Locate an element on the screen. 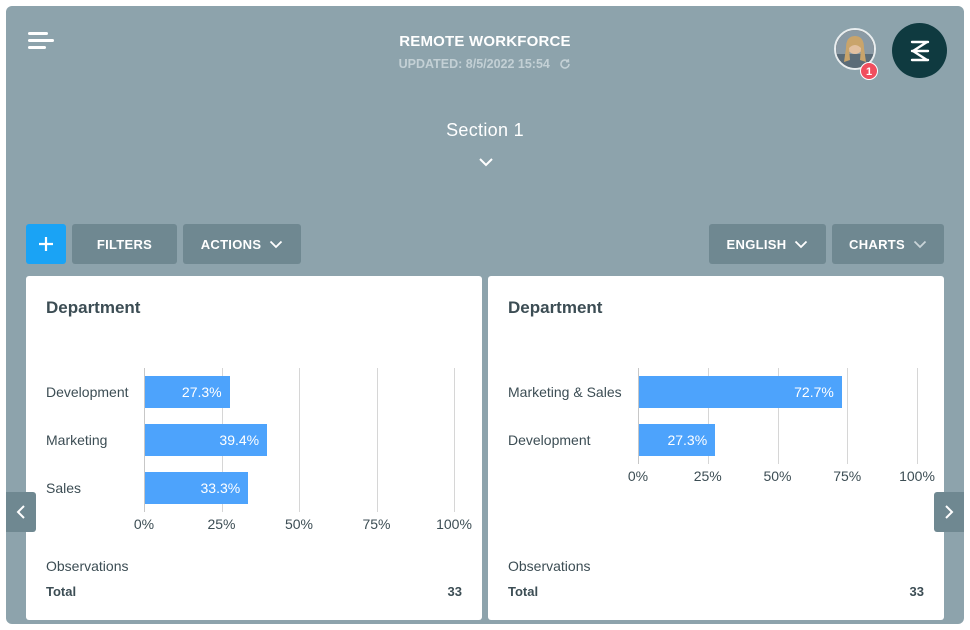 This screenshot has width=970, height=630. notification-badge: 1 is located at coordinates (869, 71).